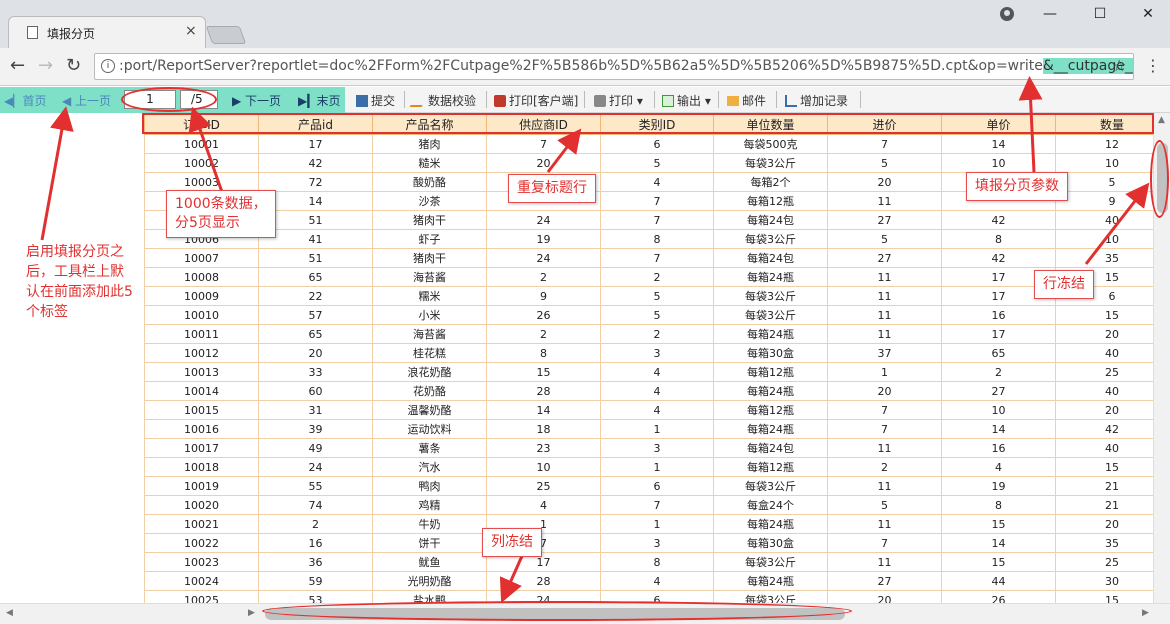  What do you see at coordinates (543, 448) in the screenshot?
I see `table-cell: 23` at bounding box center [543, 448].